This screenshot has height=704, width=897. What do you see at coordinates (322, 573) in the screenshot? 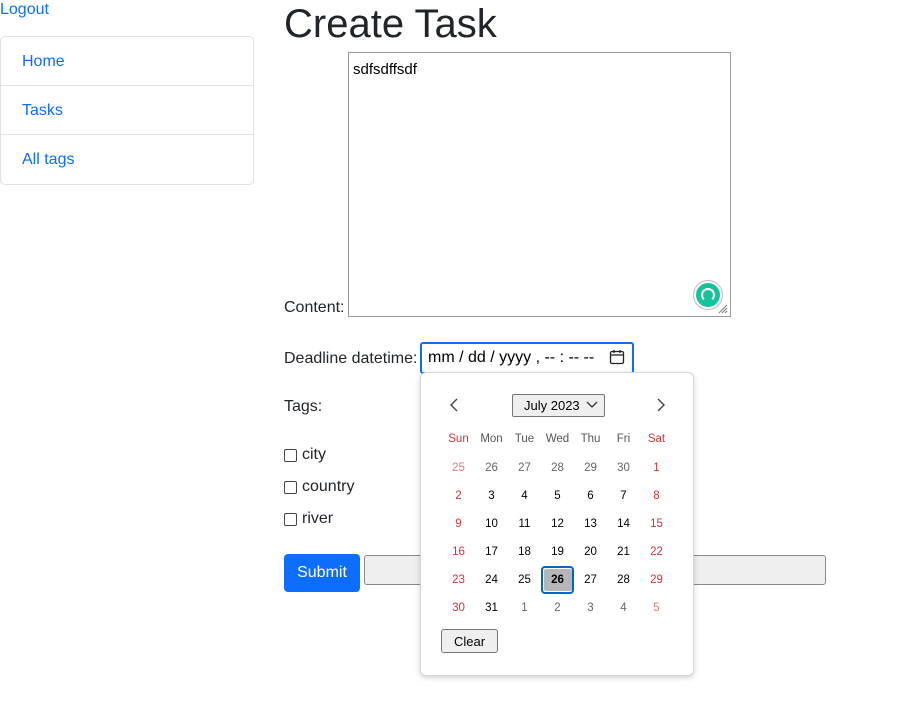
I see `submit-button: Submit` at bounding box center [322, 573].